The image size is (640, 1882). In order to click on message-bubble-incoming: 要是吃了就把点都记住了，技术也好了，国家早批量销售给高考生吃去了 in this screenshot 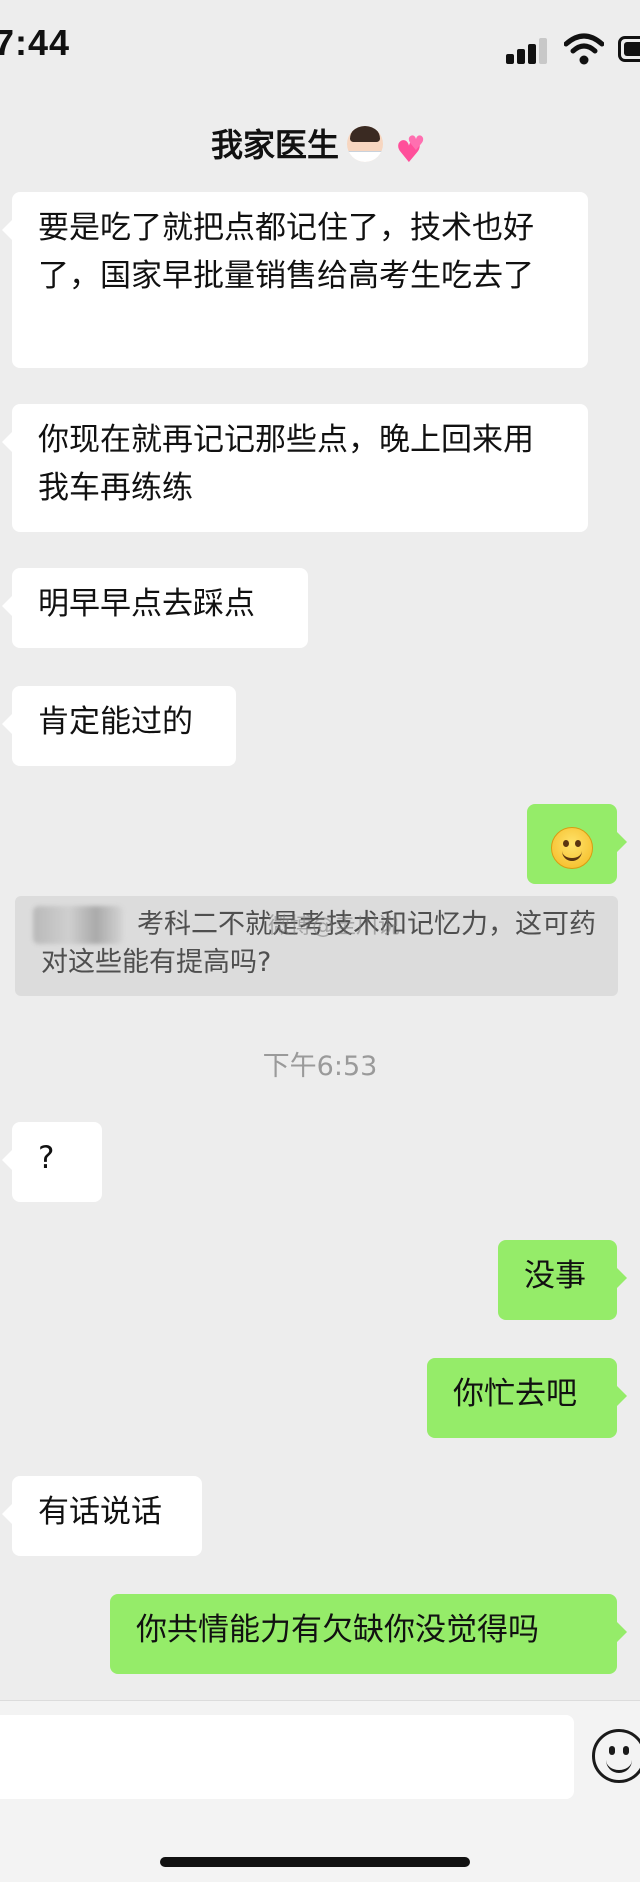, I will do `click(295, 280)`.